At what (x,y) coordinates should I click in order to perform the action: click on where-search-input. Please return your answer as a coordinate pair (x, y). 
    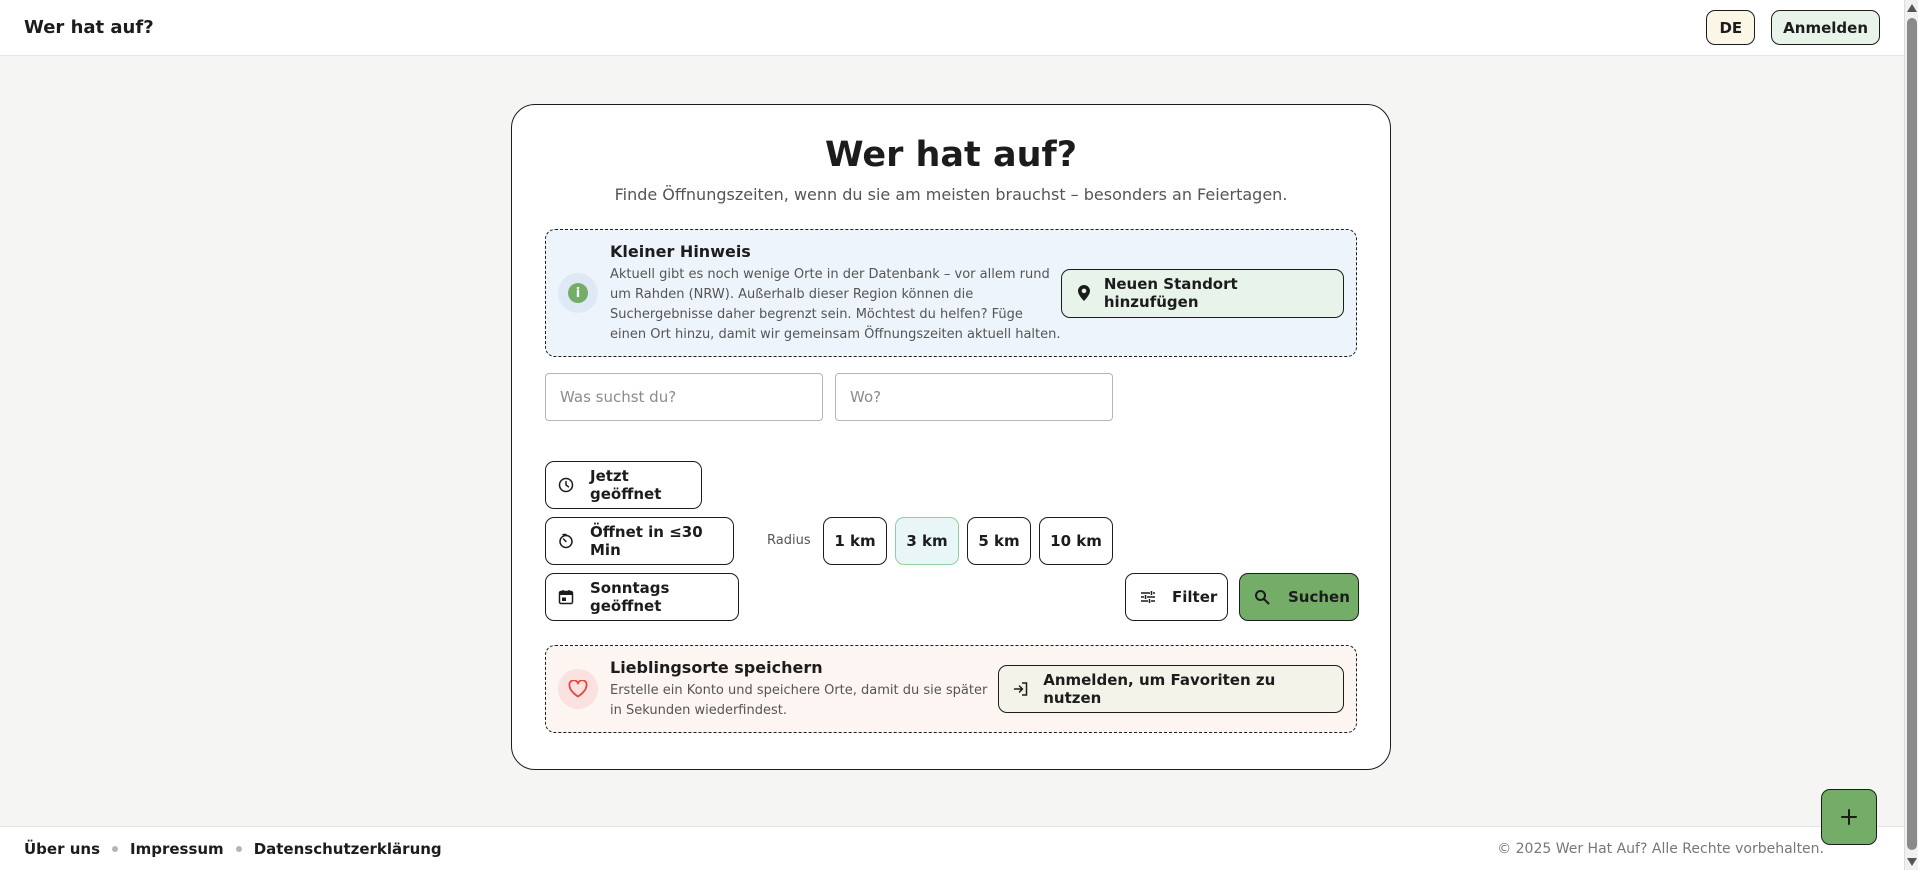
    Looking at the image, I should click on (974, 397).